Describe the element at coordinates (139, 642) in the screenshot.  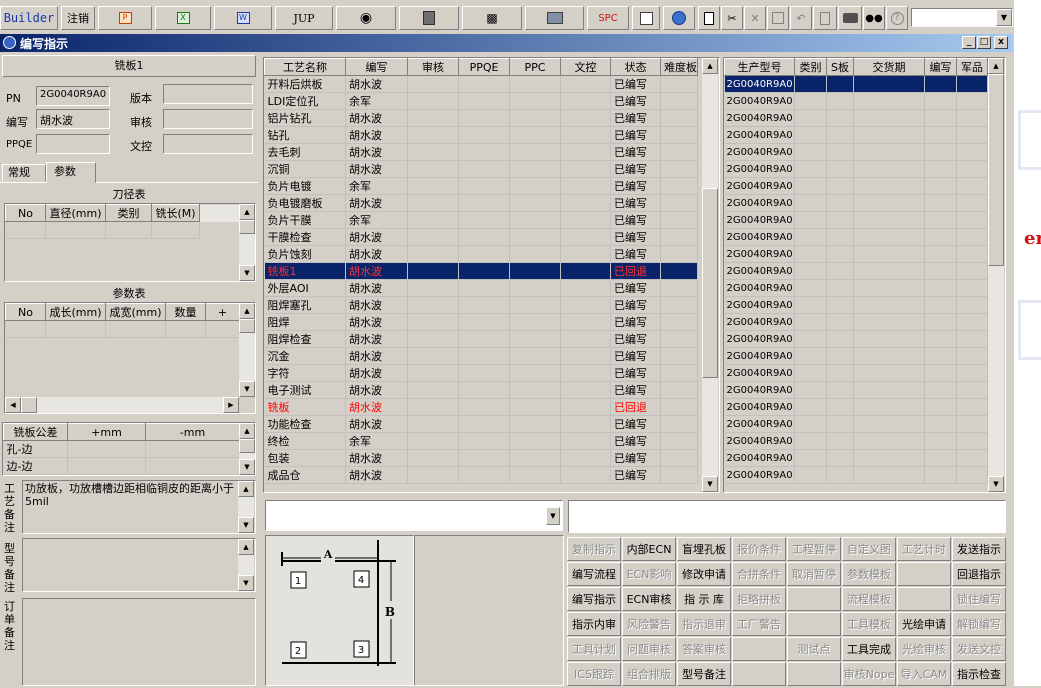
I see `order-note` at that location.